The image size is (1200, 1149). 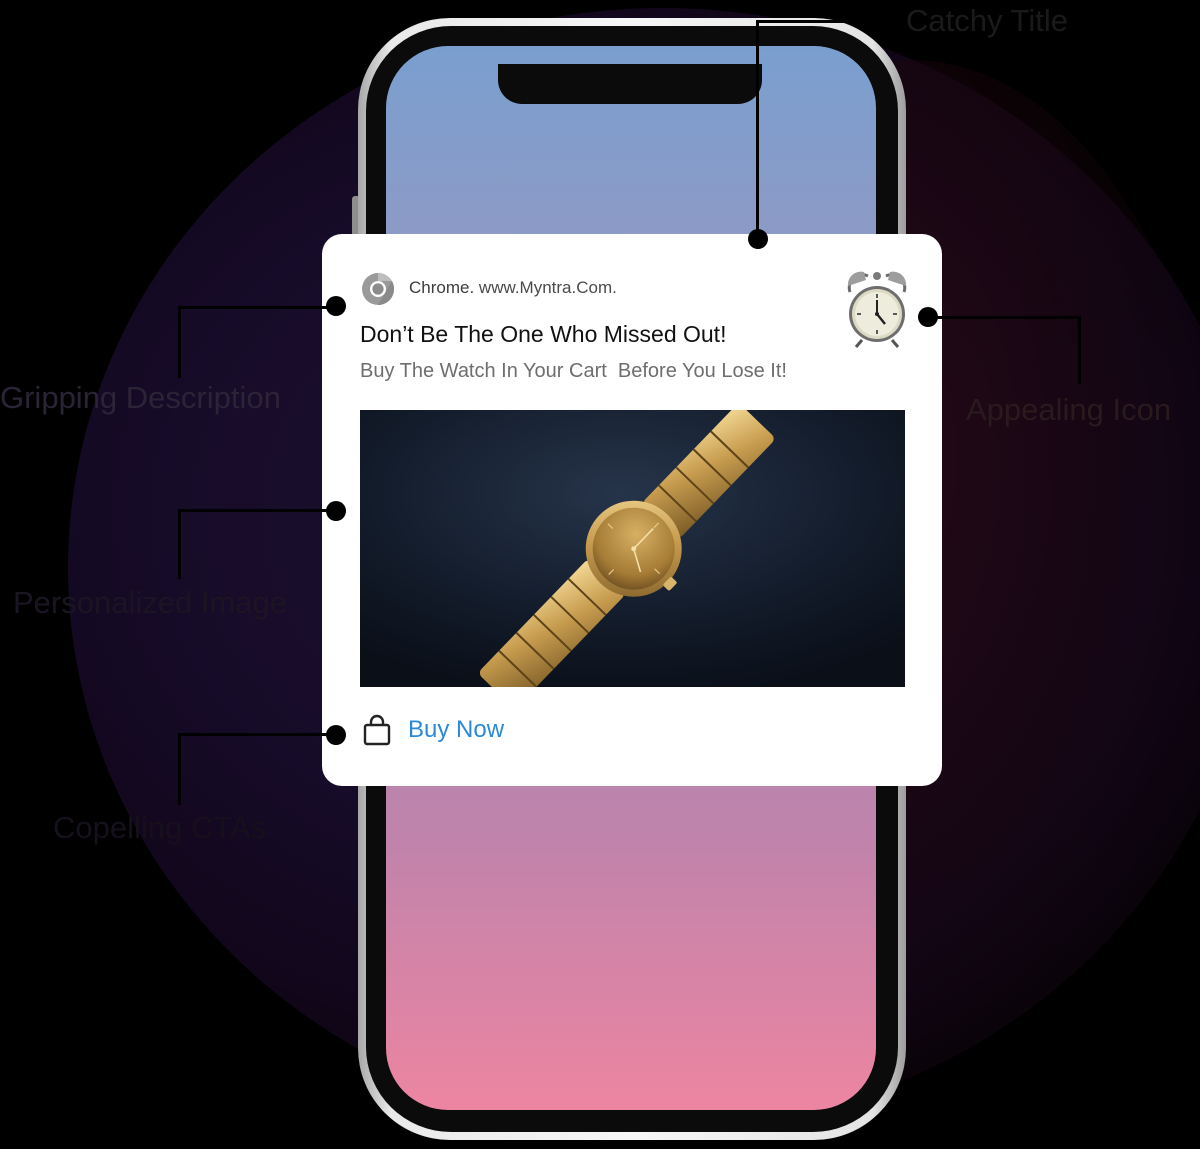 I want to click on title-connector-line, so click(x=757, y=129).